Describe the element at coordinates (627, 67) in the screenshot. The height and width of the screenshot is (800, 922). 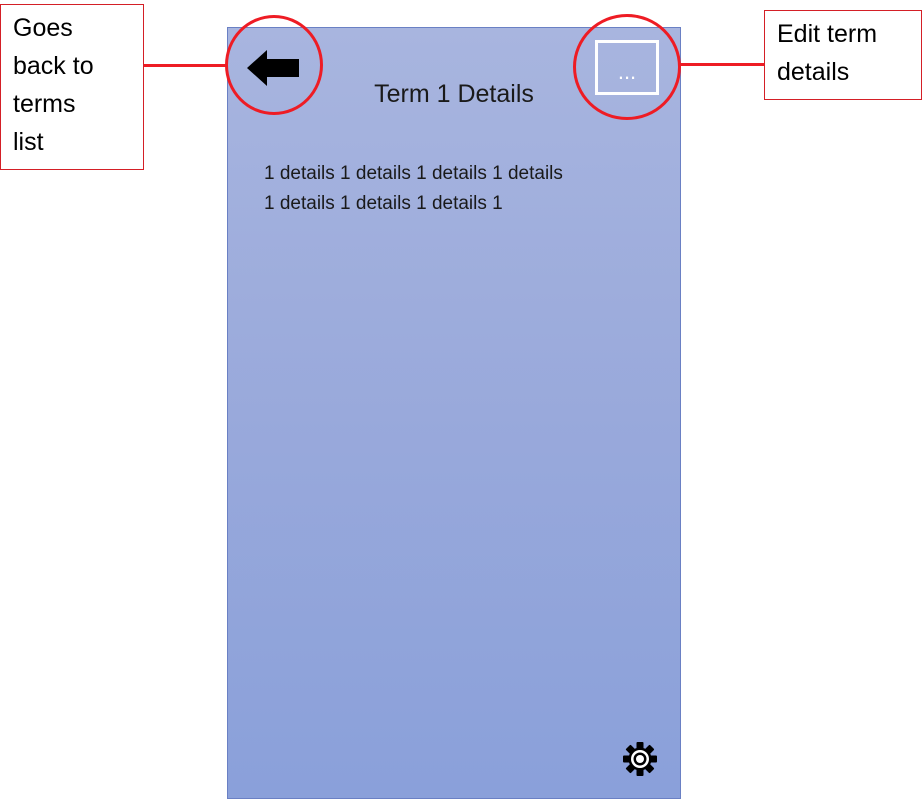
I see `edit-highlight-circle` at that location.